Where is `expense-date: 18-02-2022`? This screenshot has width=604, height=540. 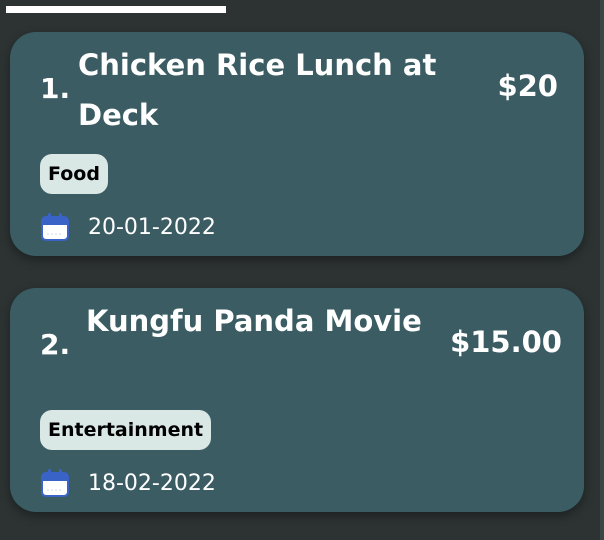
expense-date: 18-02-2022 is located at coordinates (152, 483).